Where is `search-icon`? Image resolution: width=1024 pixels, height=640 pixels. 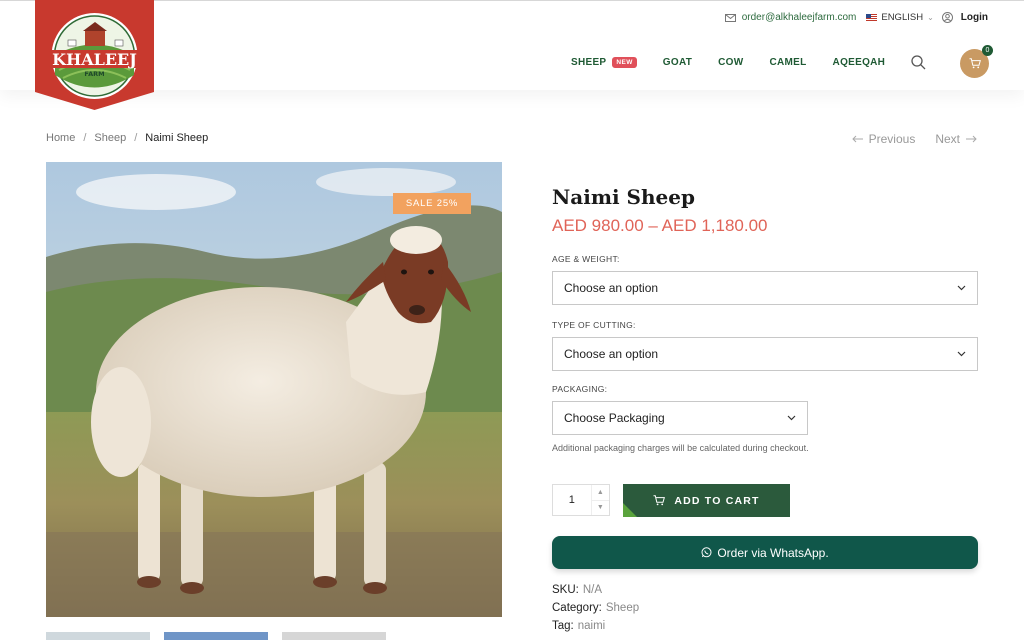
search-icon is located at coordinates (918, 62).